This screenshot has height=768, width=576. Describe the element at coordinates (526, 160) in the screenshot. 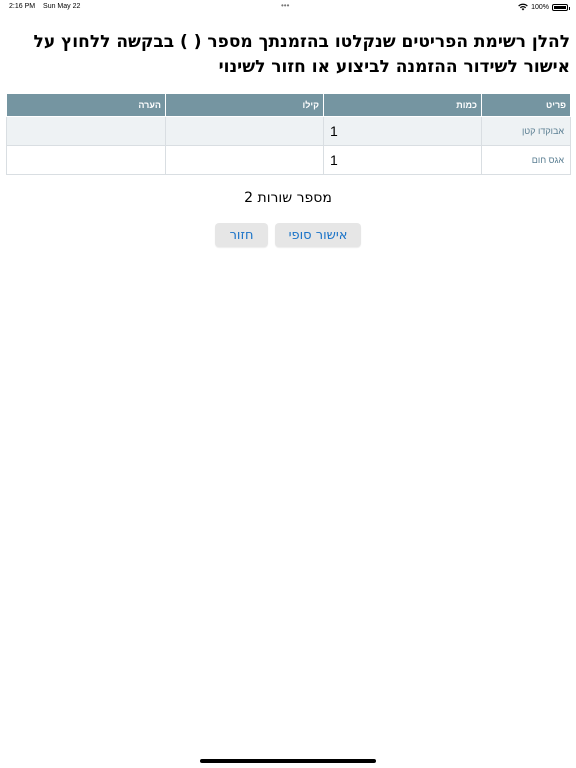

I see `item-name: אגס חום` at that location.